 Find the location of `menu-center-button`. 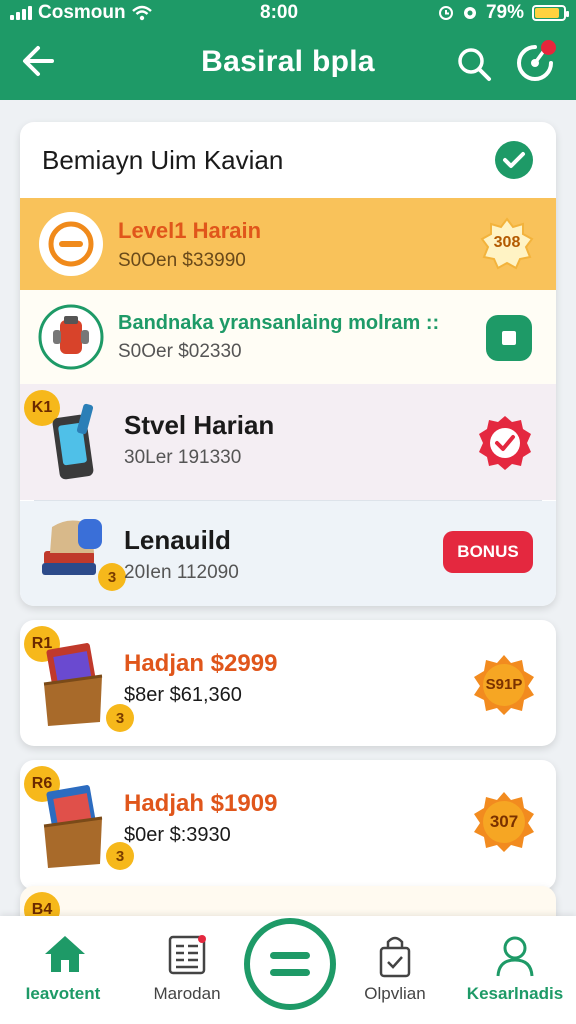

menu-center-button is located at coordinates (290, 964).